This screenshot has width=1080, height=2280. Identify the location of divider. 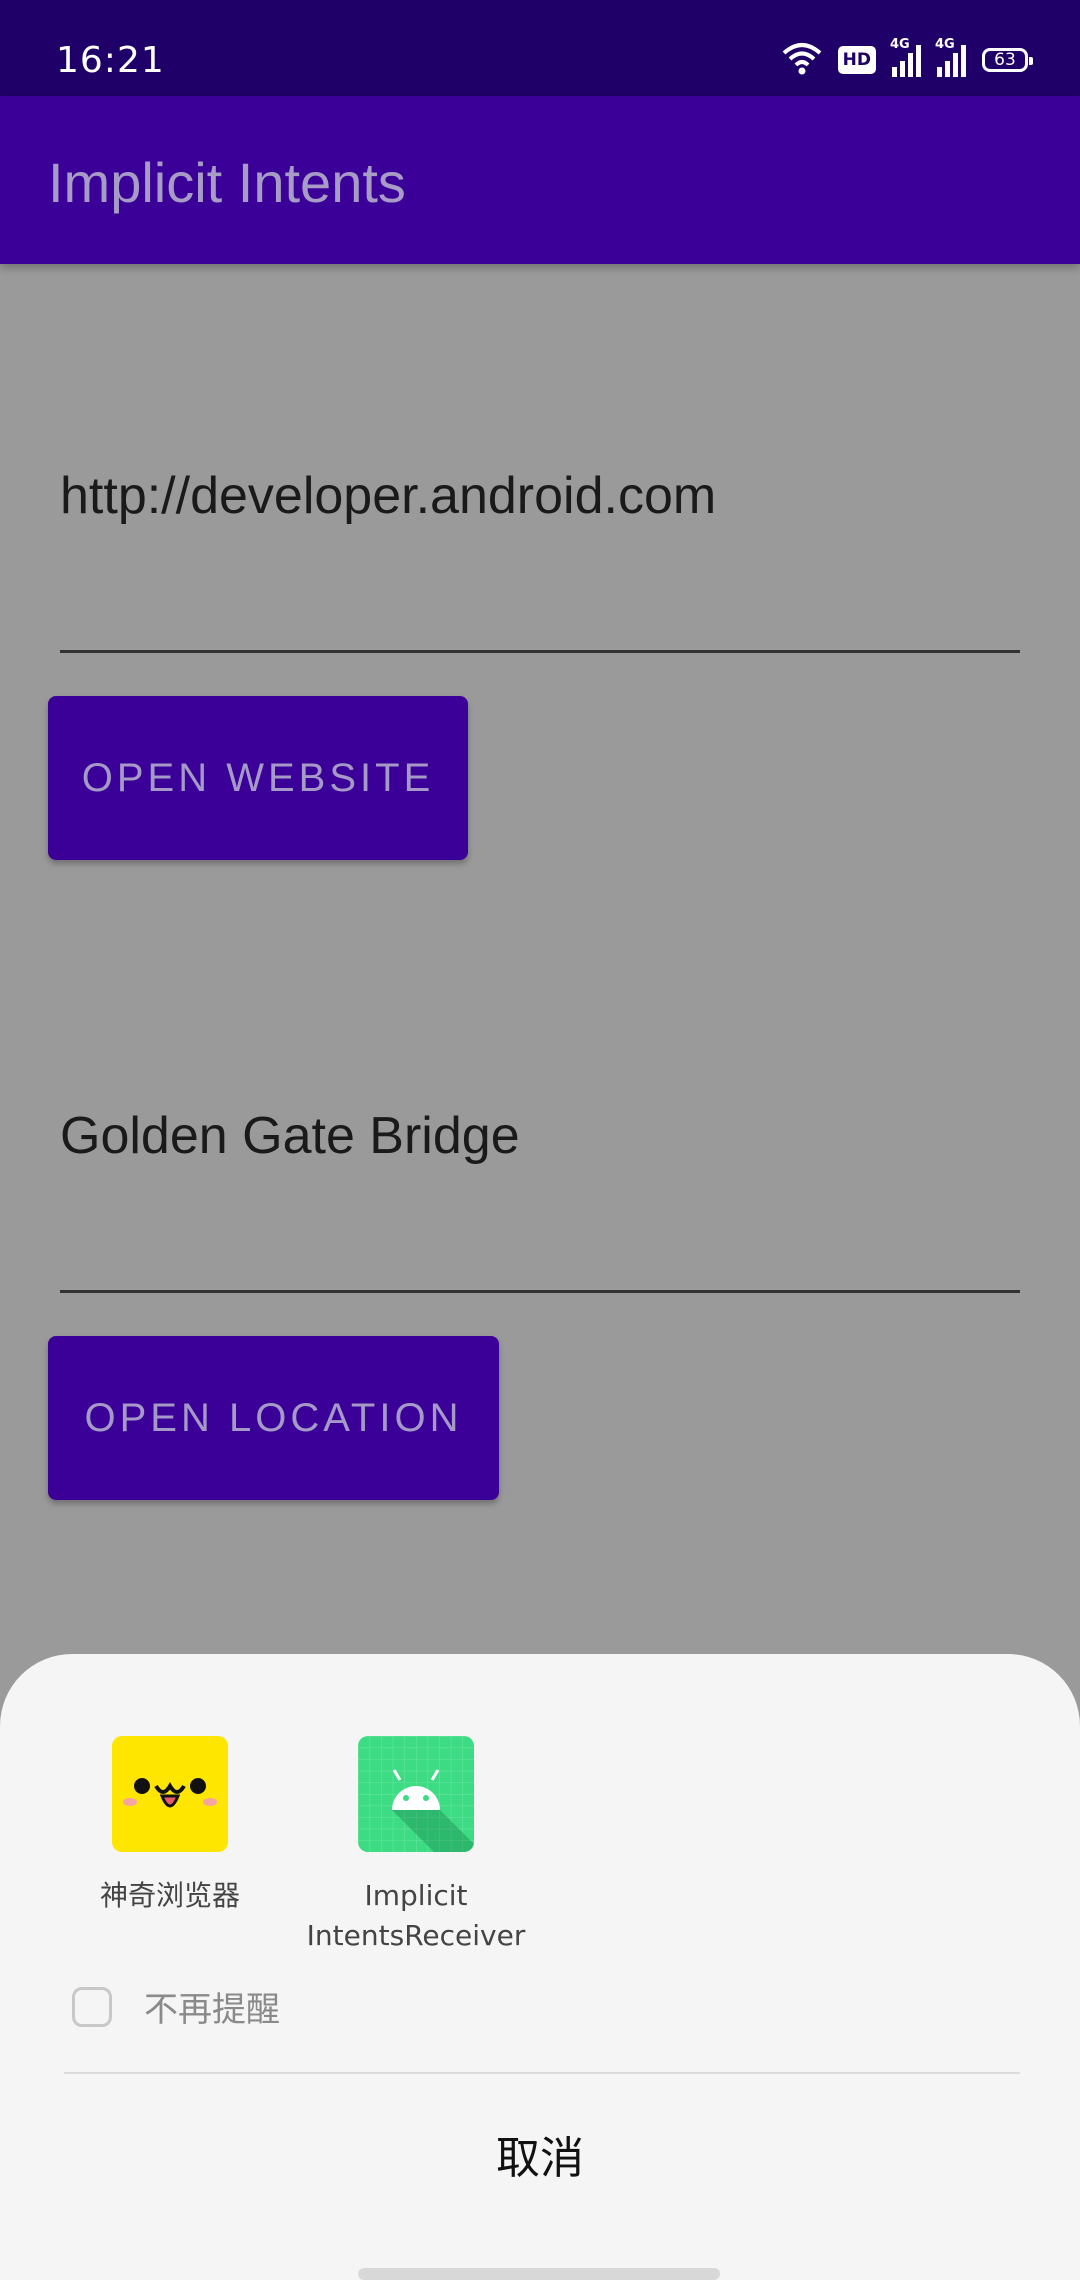
(542, 2073).